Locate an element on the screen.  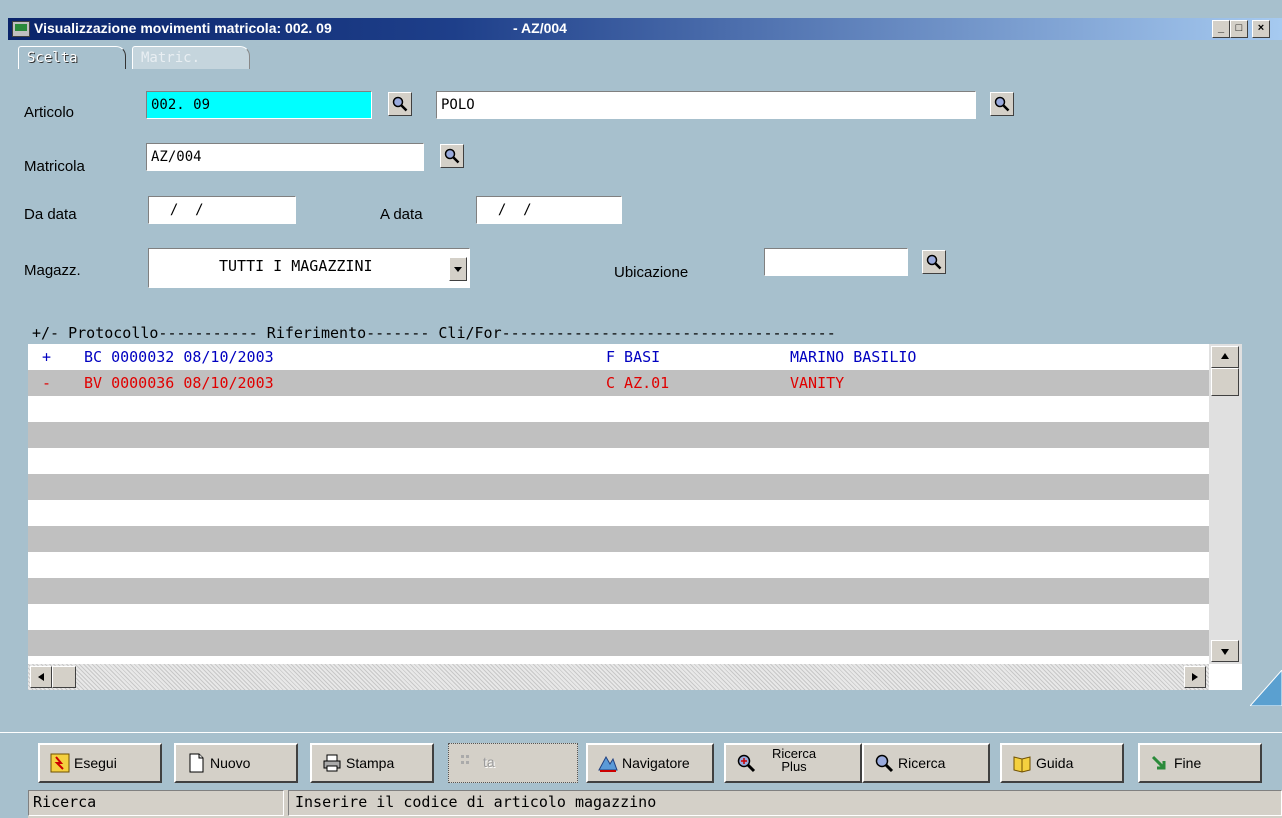
stampa-label: Stampa is located at coordinates (370, 763).